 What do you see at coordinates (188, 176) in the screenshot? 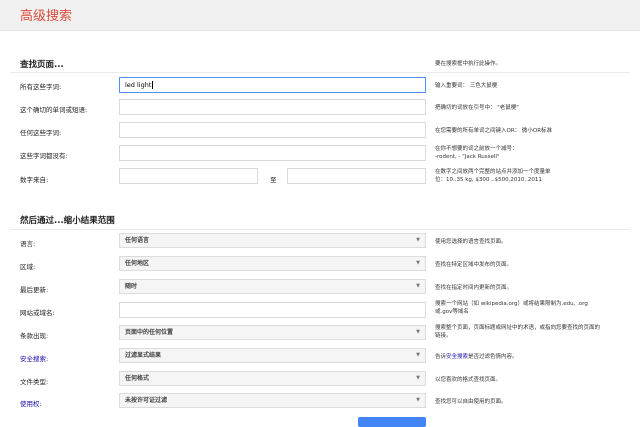
I see `number-from-input` at bounding box center [188, 176].